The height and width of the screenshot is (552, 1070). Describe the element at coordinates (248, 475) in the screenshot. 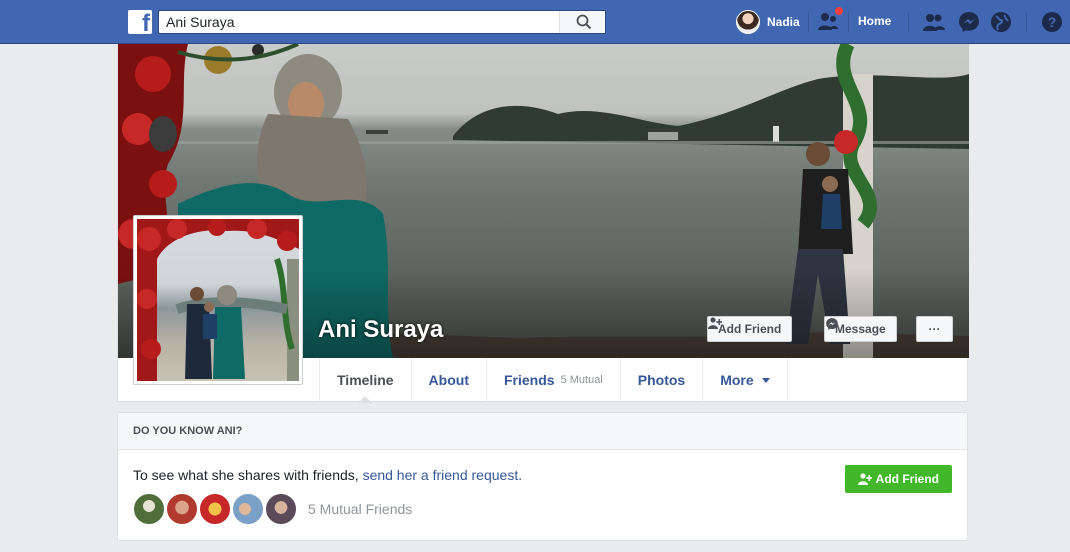

I see `card-message: To see what she shares with friends,` at that location.